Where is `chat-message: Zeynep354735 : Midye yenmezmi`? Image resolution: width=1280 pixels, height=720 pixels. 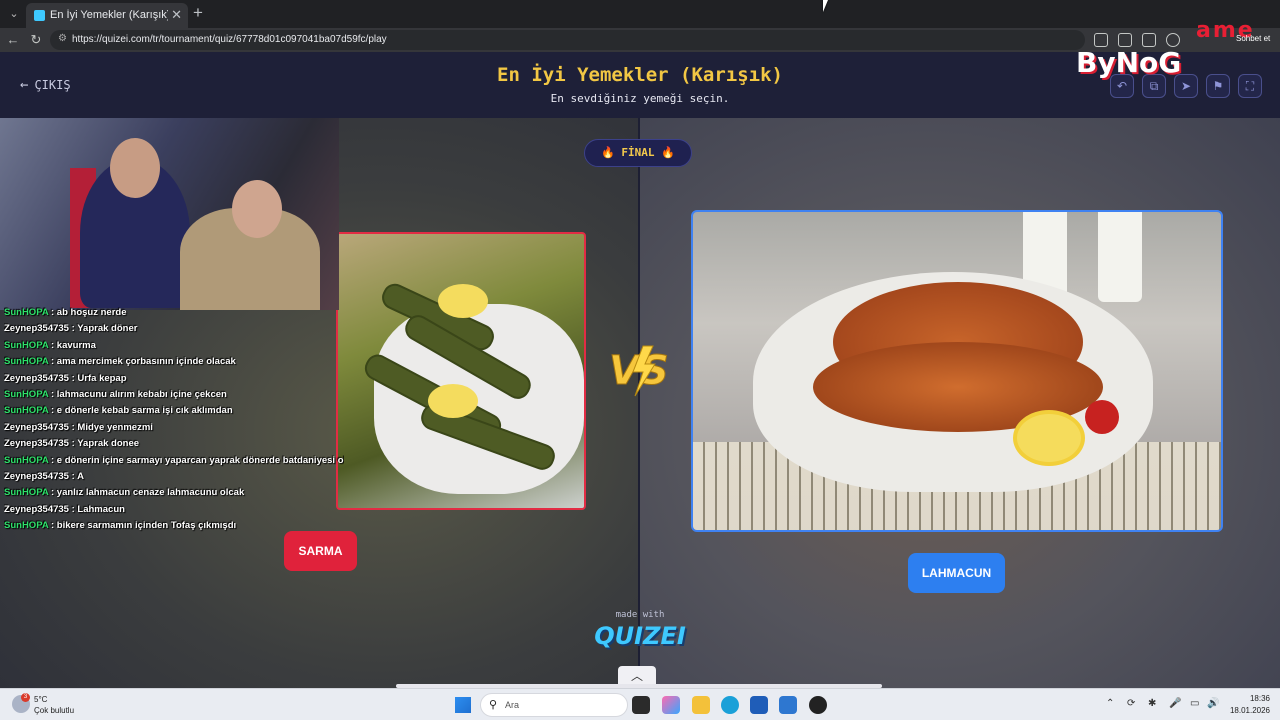
chat-message: Zeynep354735 : Midye yenmezmi is located at coordinates (174, 430).